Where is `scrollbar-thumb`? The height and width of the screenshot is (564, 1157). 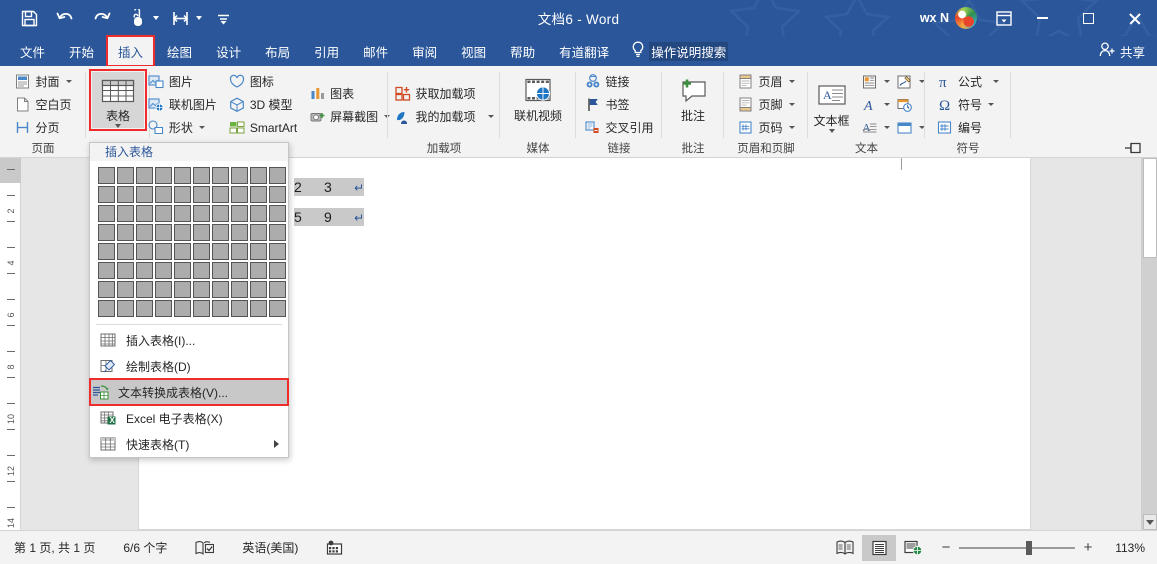 scrollbar-thumb is located at coordinates (1150, 208).